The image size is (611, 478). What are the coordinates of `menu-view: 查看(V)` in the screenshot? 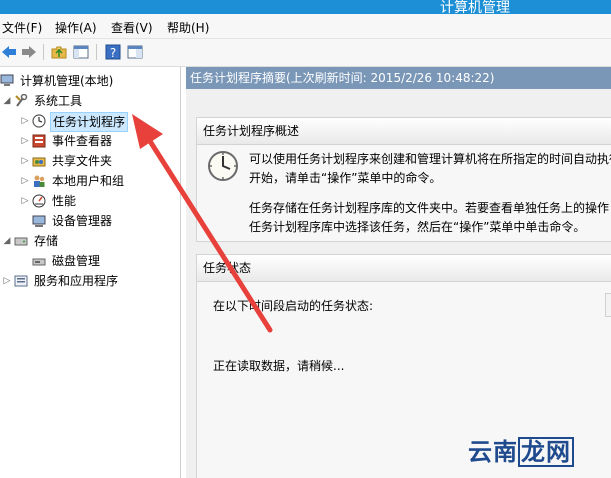 It's located at (132, 27).